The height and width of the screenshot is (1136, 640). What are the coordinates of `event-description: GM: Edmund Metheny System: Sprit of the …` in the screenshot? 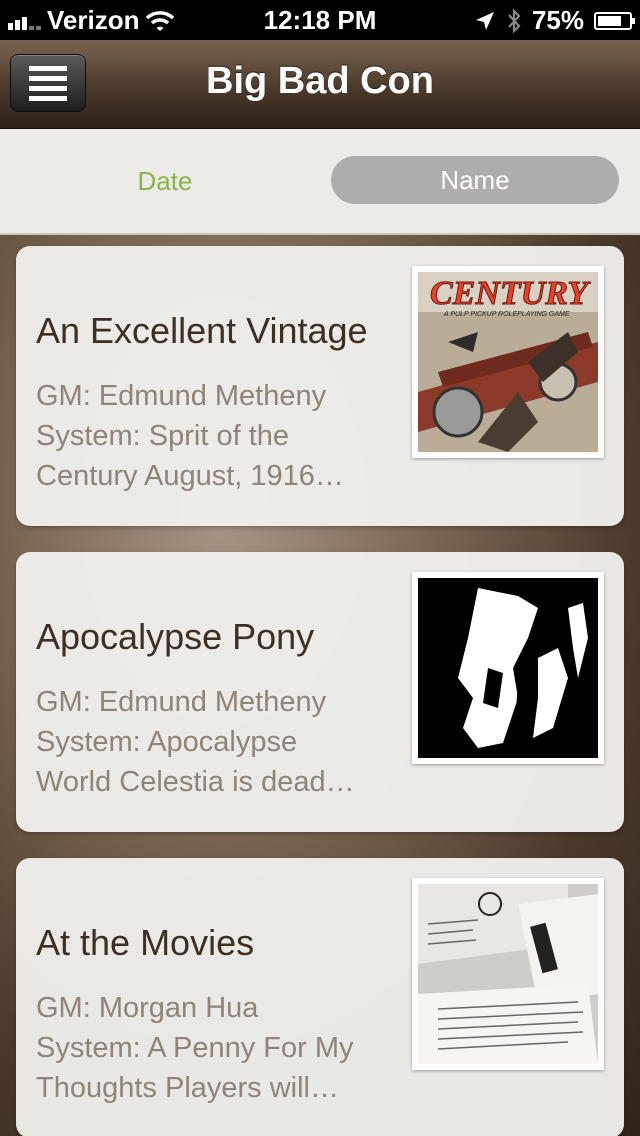 It's located at (216, 436).